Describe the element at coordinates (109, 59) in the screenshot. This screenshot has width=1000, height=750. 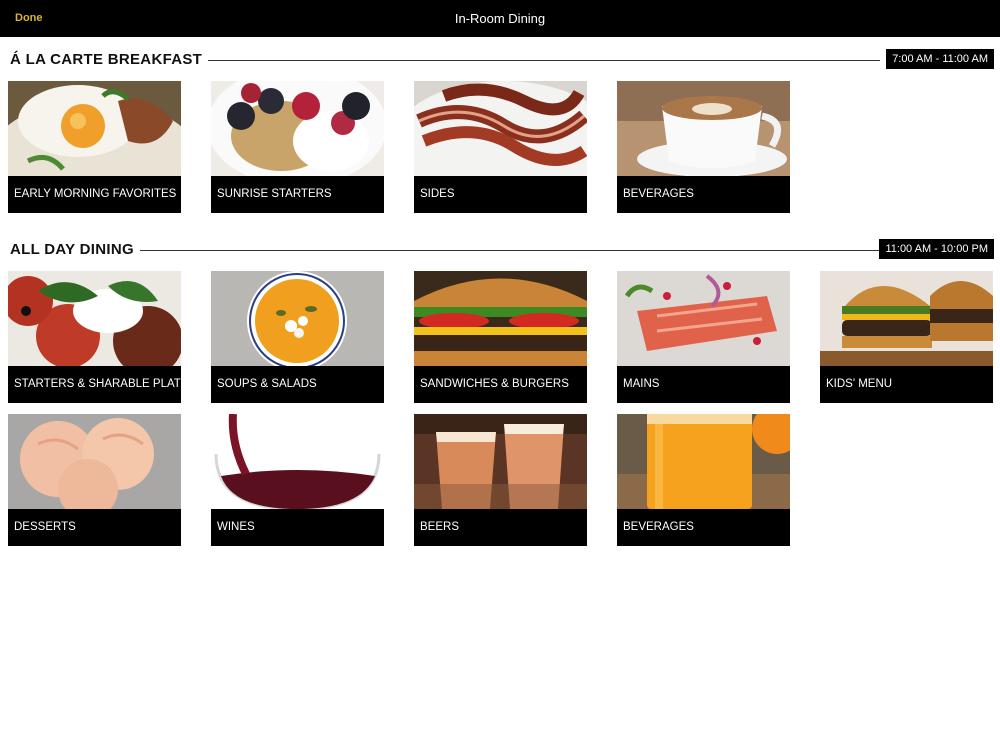
I see `section-title: Á LA CARTE BREAKFAST` at that location.